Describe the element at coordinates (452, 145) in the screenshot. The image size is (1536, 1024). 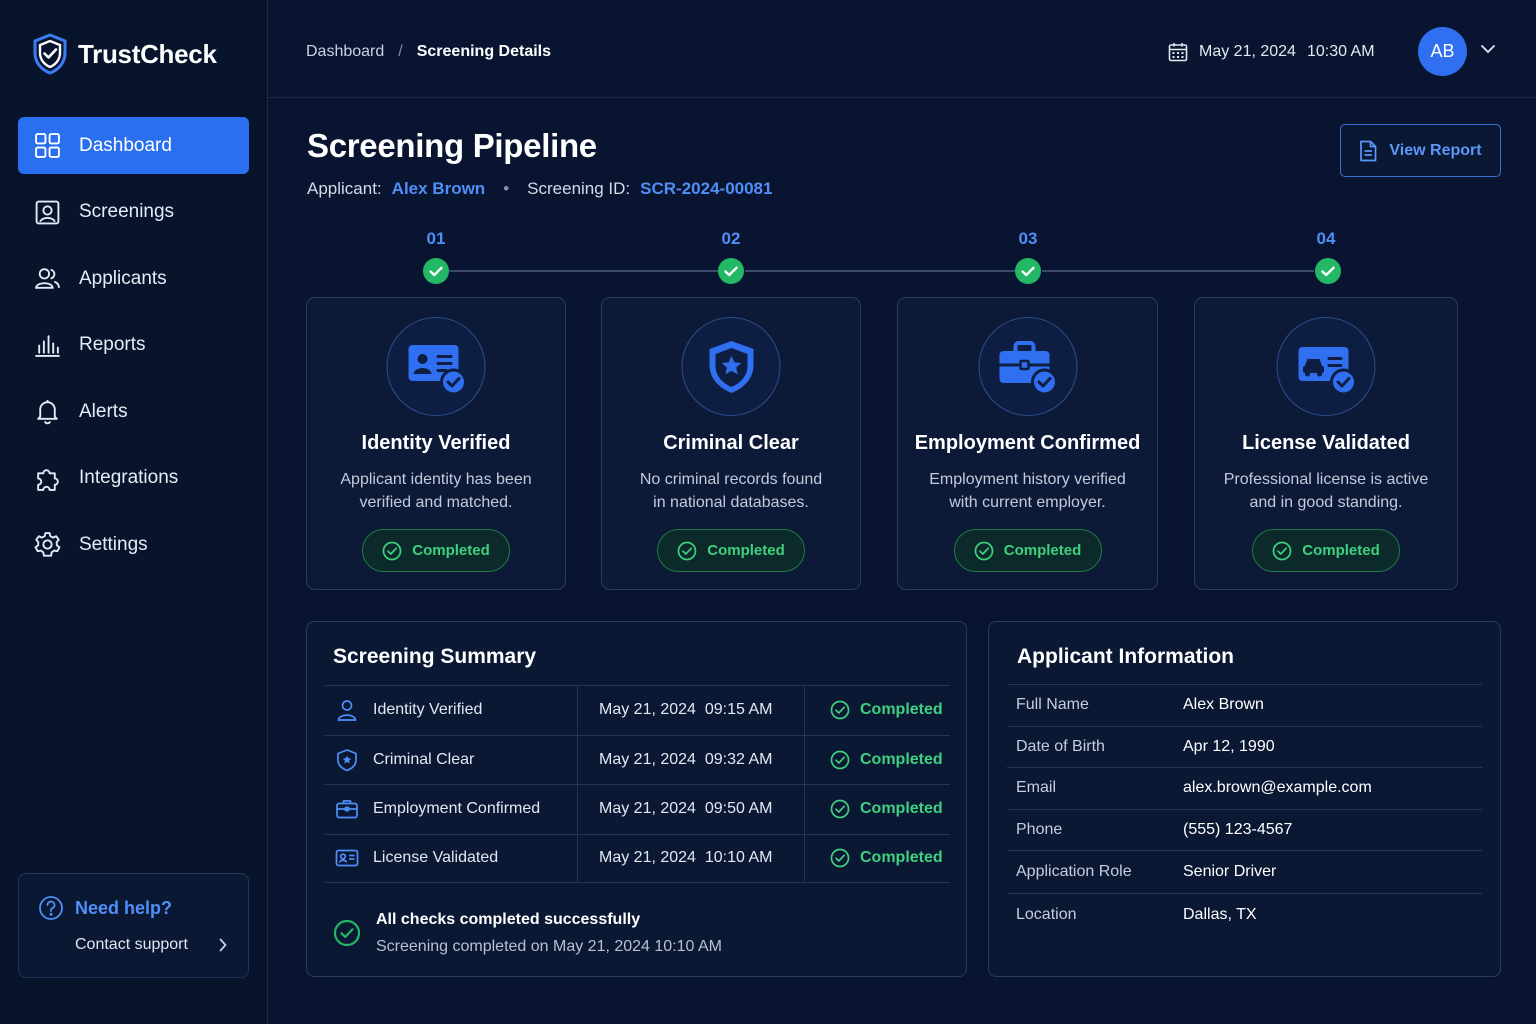
I see `page-title: Screening Pipeline` at that location.